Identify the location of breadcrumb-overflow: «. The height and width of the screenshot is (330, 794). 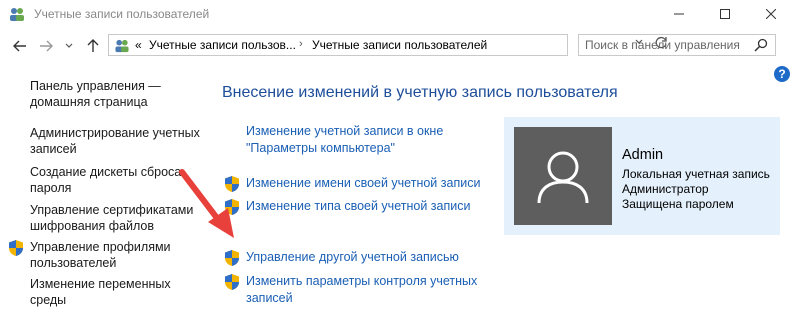
(138, 45).